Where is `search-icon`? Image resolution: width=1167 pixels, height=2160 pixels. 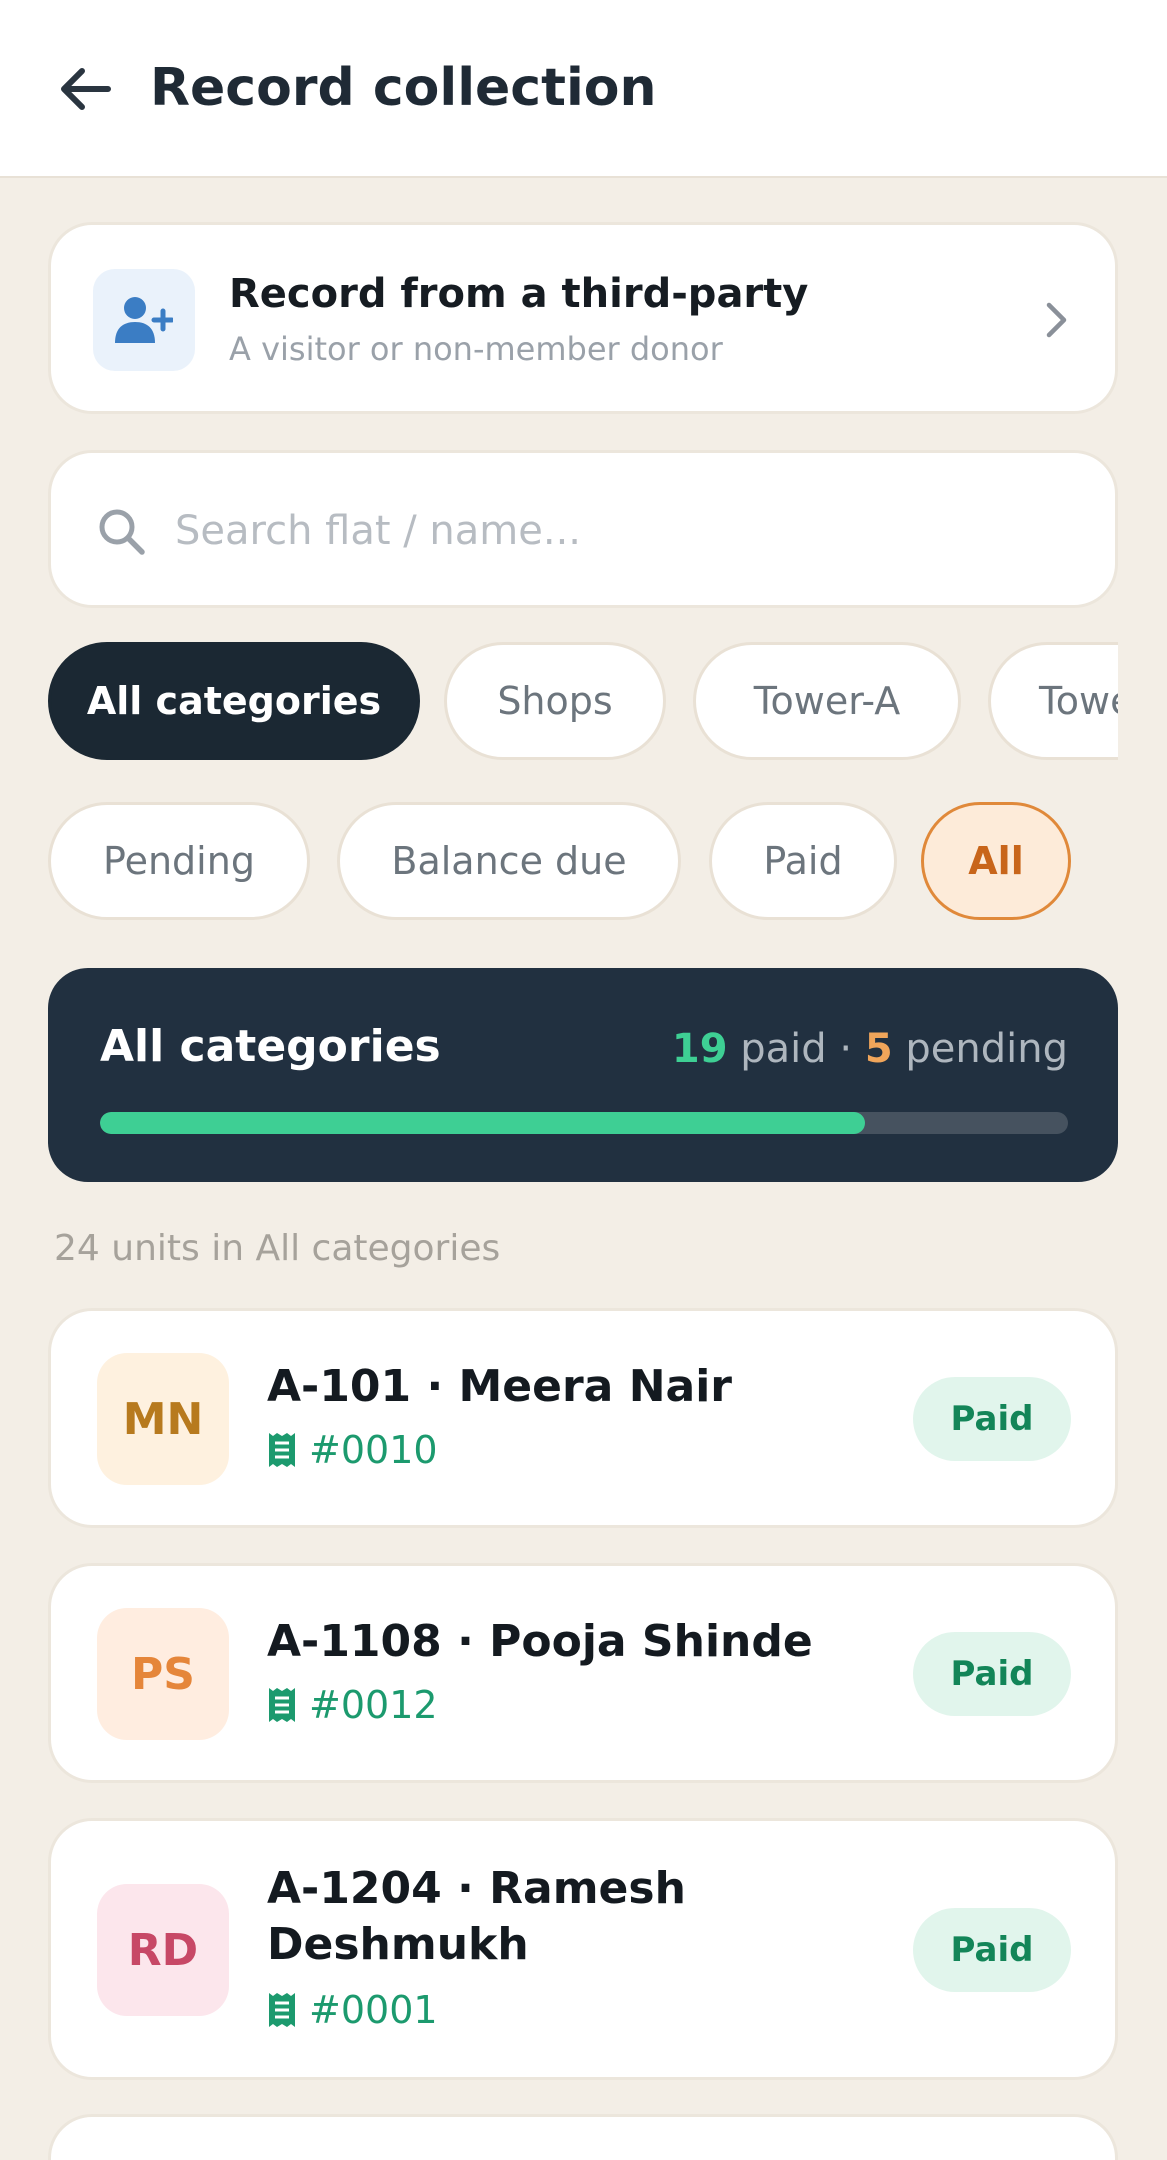
search-icon is located at coordinates (122, 532).